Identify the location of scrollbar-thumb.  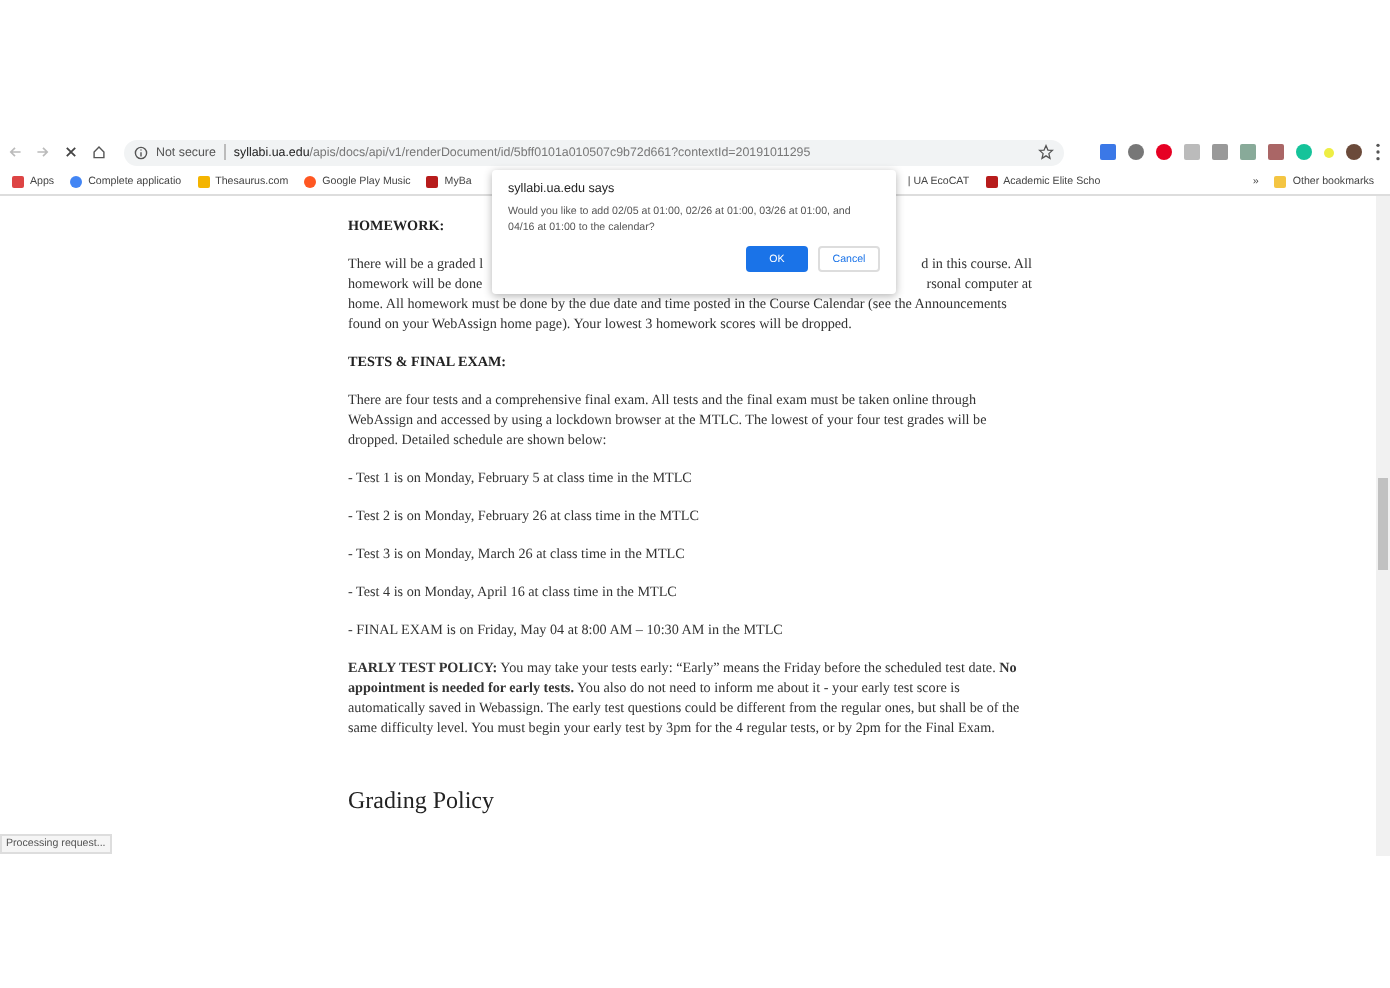
(1383, 524).